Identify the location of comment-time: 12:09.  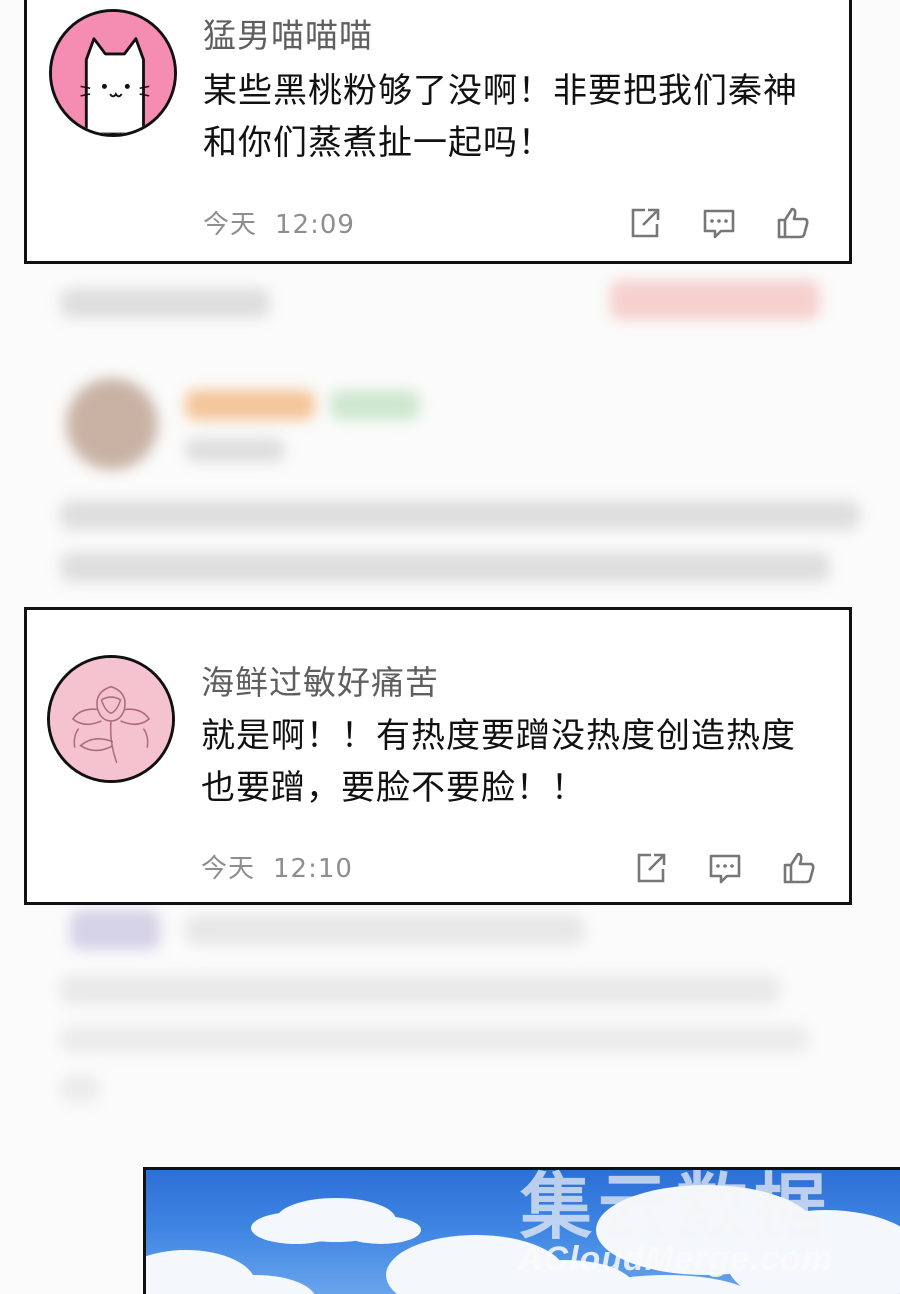
(315, 225).